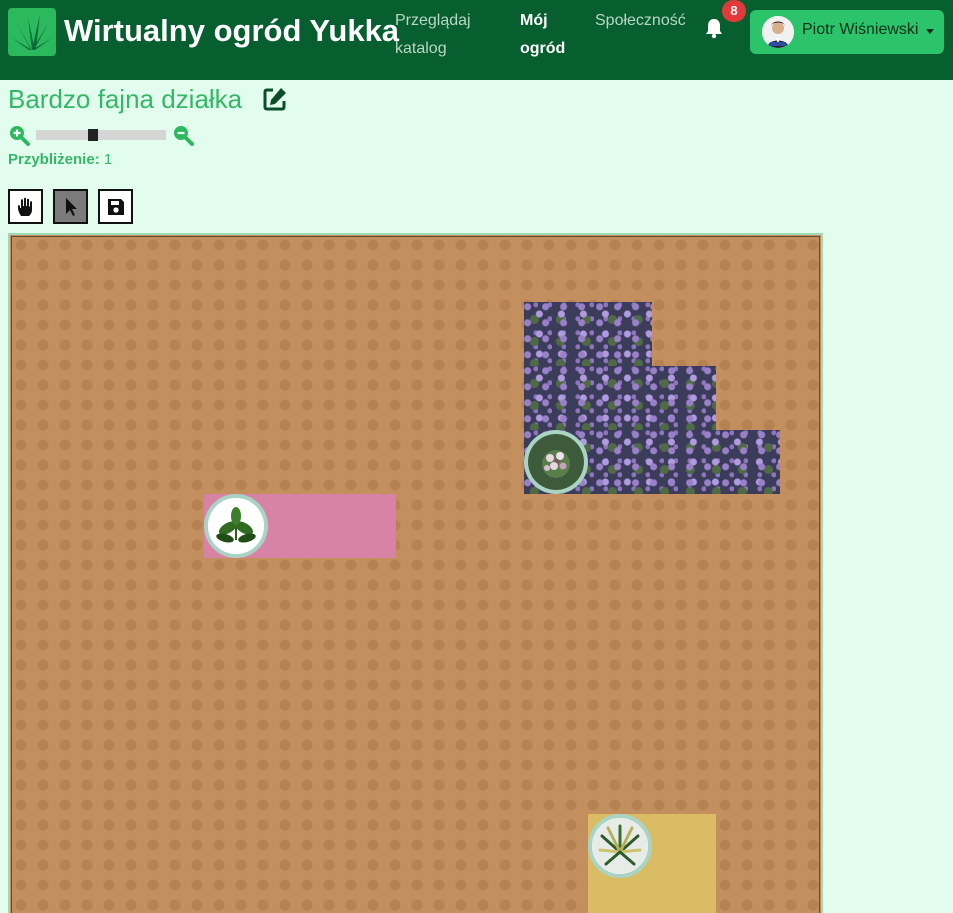 The image size is (953, 913). I want to click on avatar, so click(778, 32).